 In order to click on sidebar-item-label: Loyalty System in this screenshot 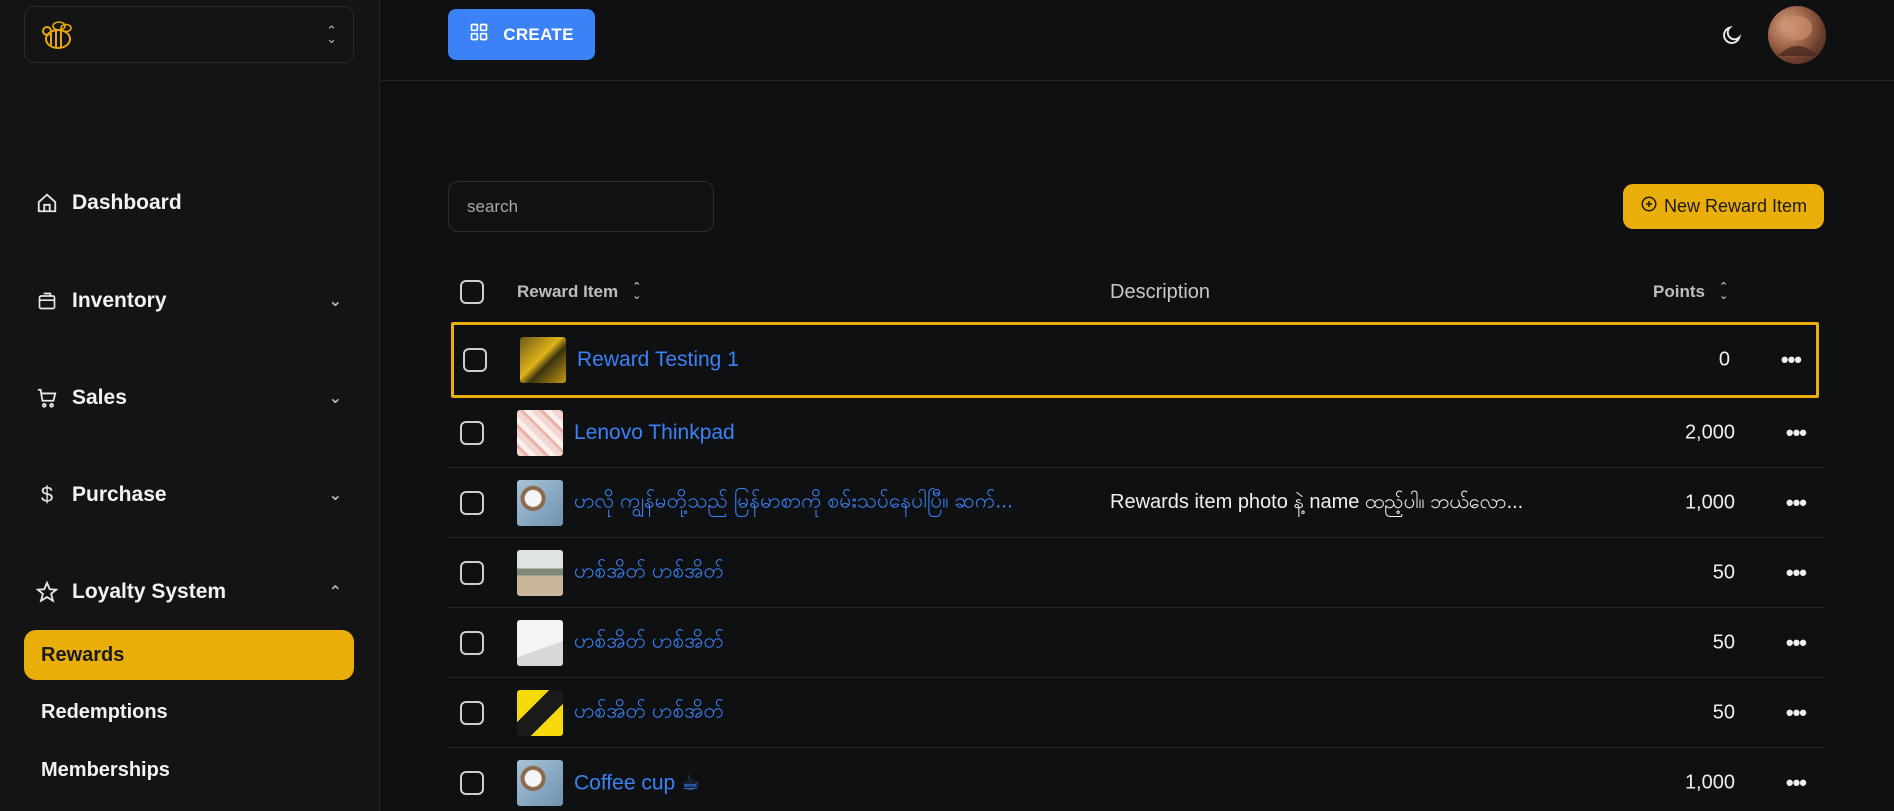, I will do `click(149, 591)`.